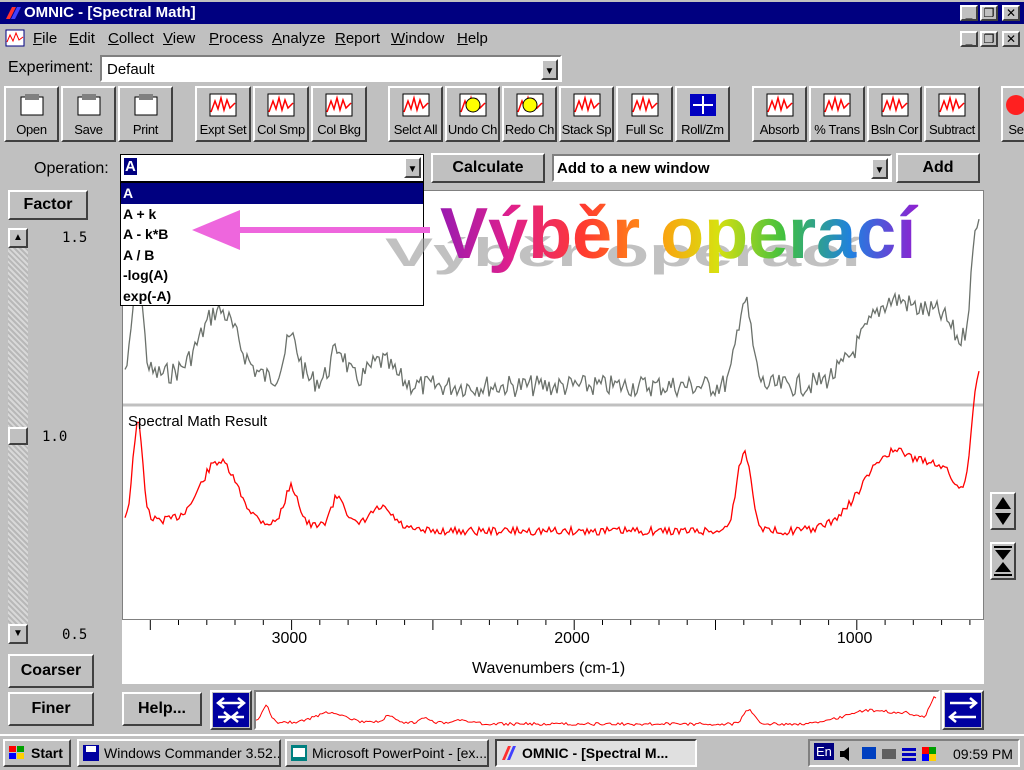 The image size is (1024, 770). I want to click on overview-spectrum-line, so click(596, 711).